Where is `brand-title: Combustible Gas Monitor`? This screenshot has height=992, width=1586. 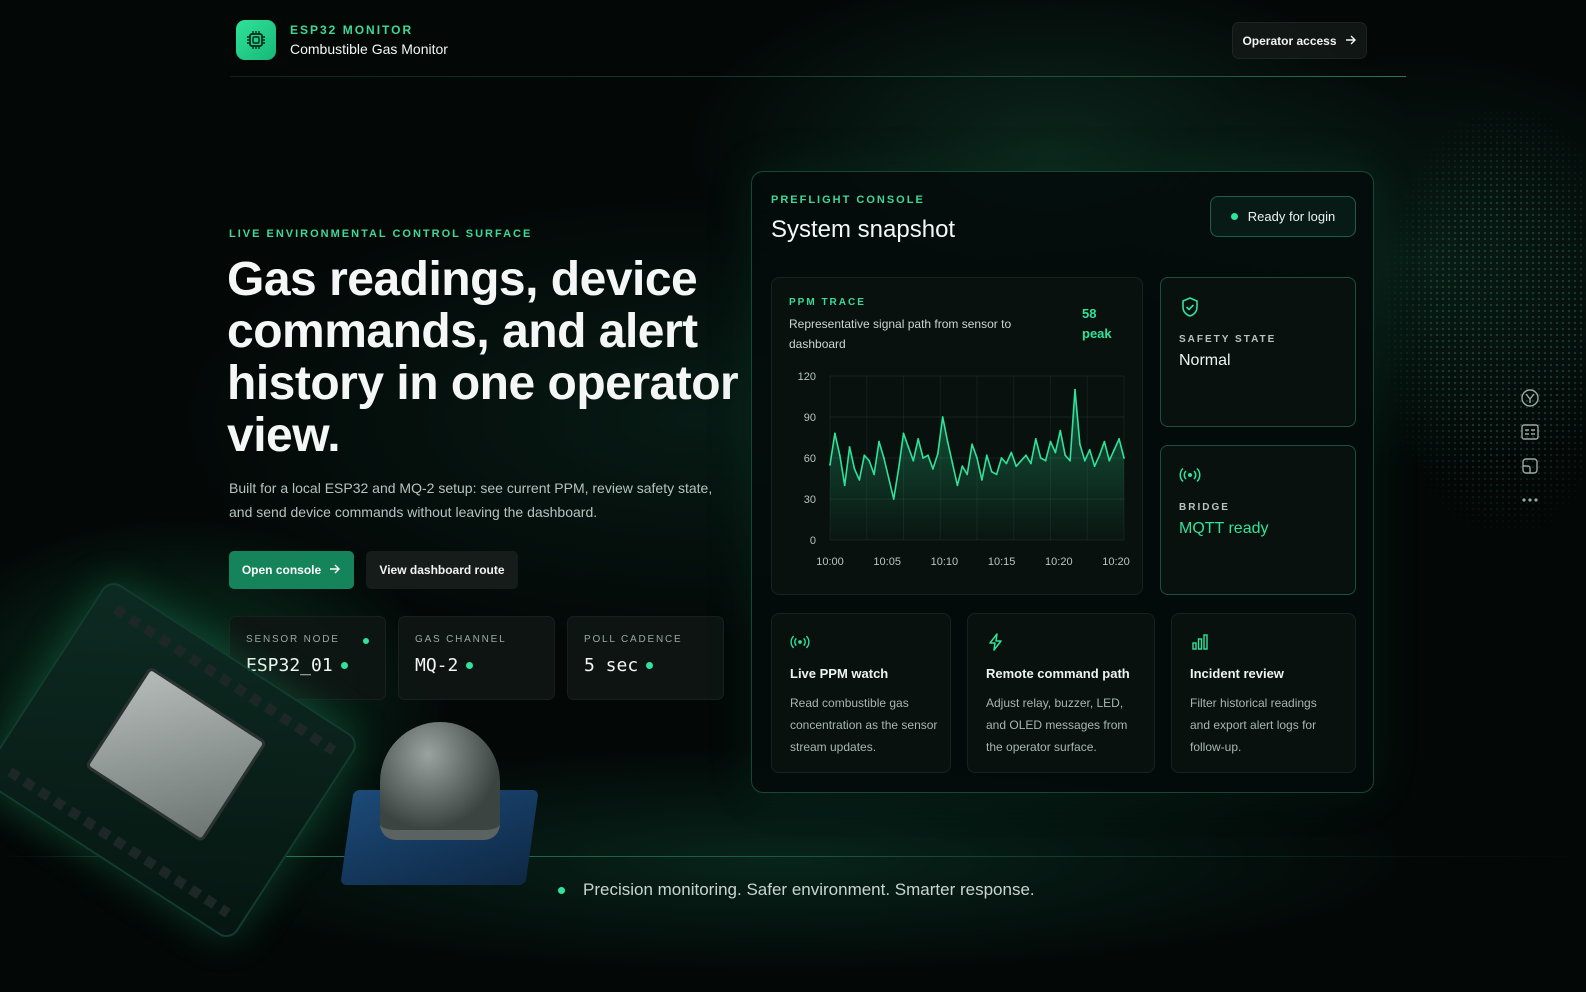 brand-title: Combustible Gas Monitor is located at coordinates (369, 49).